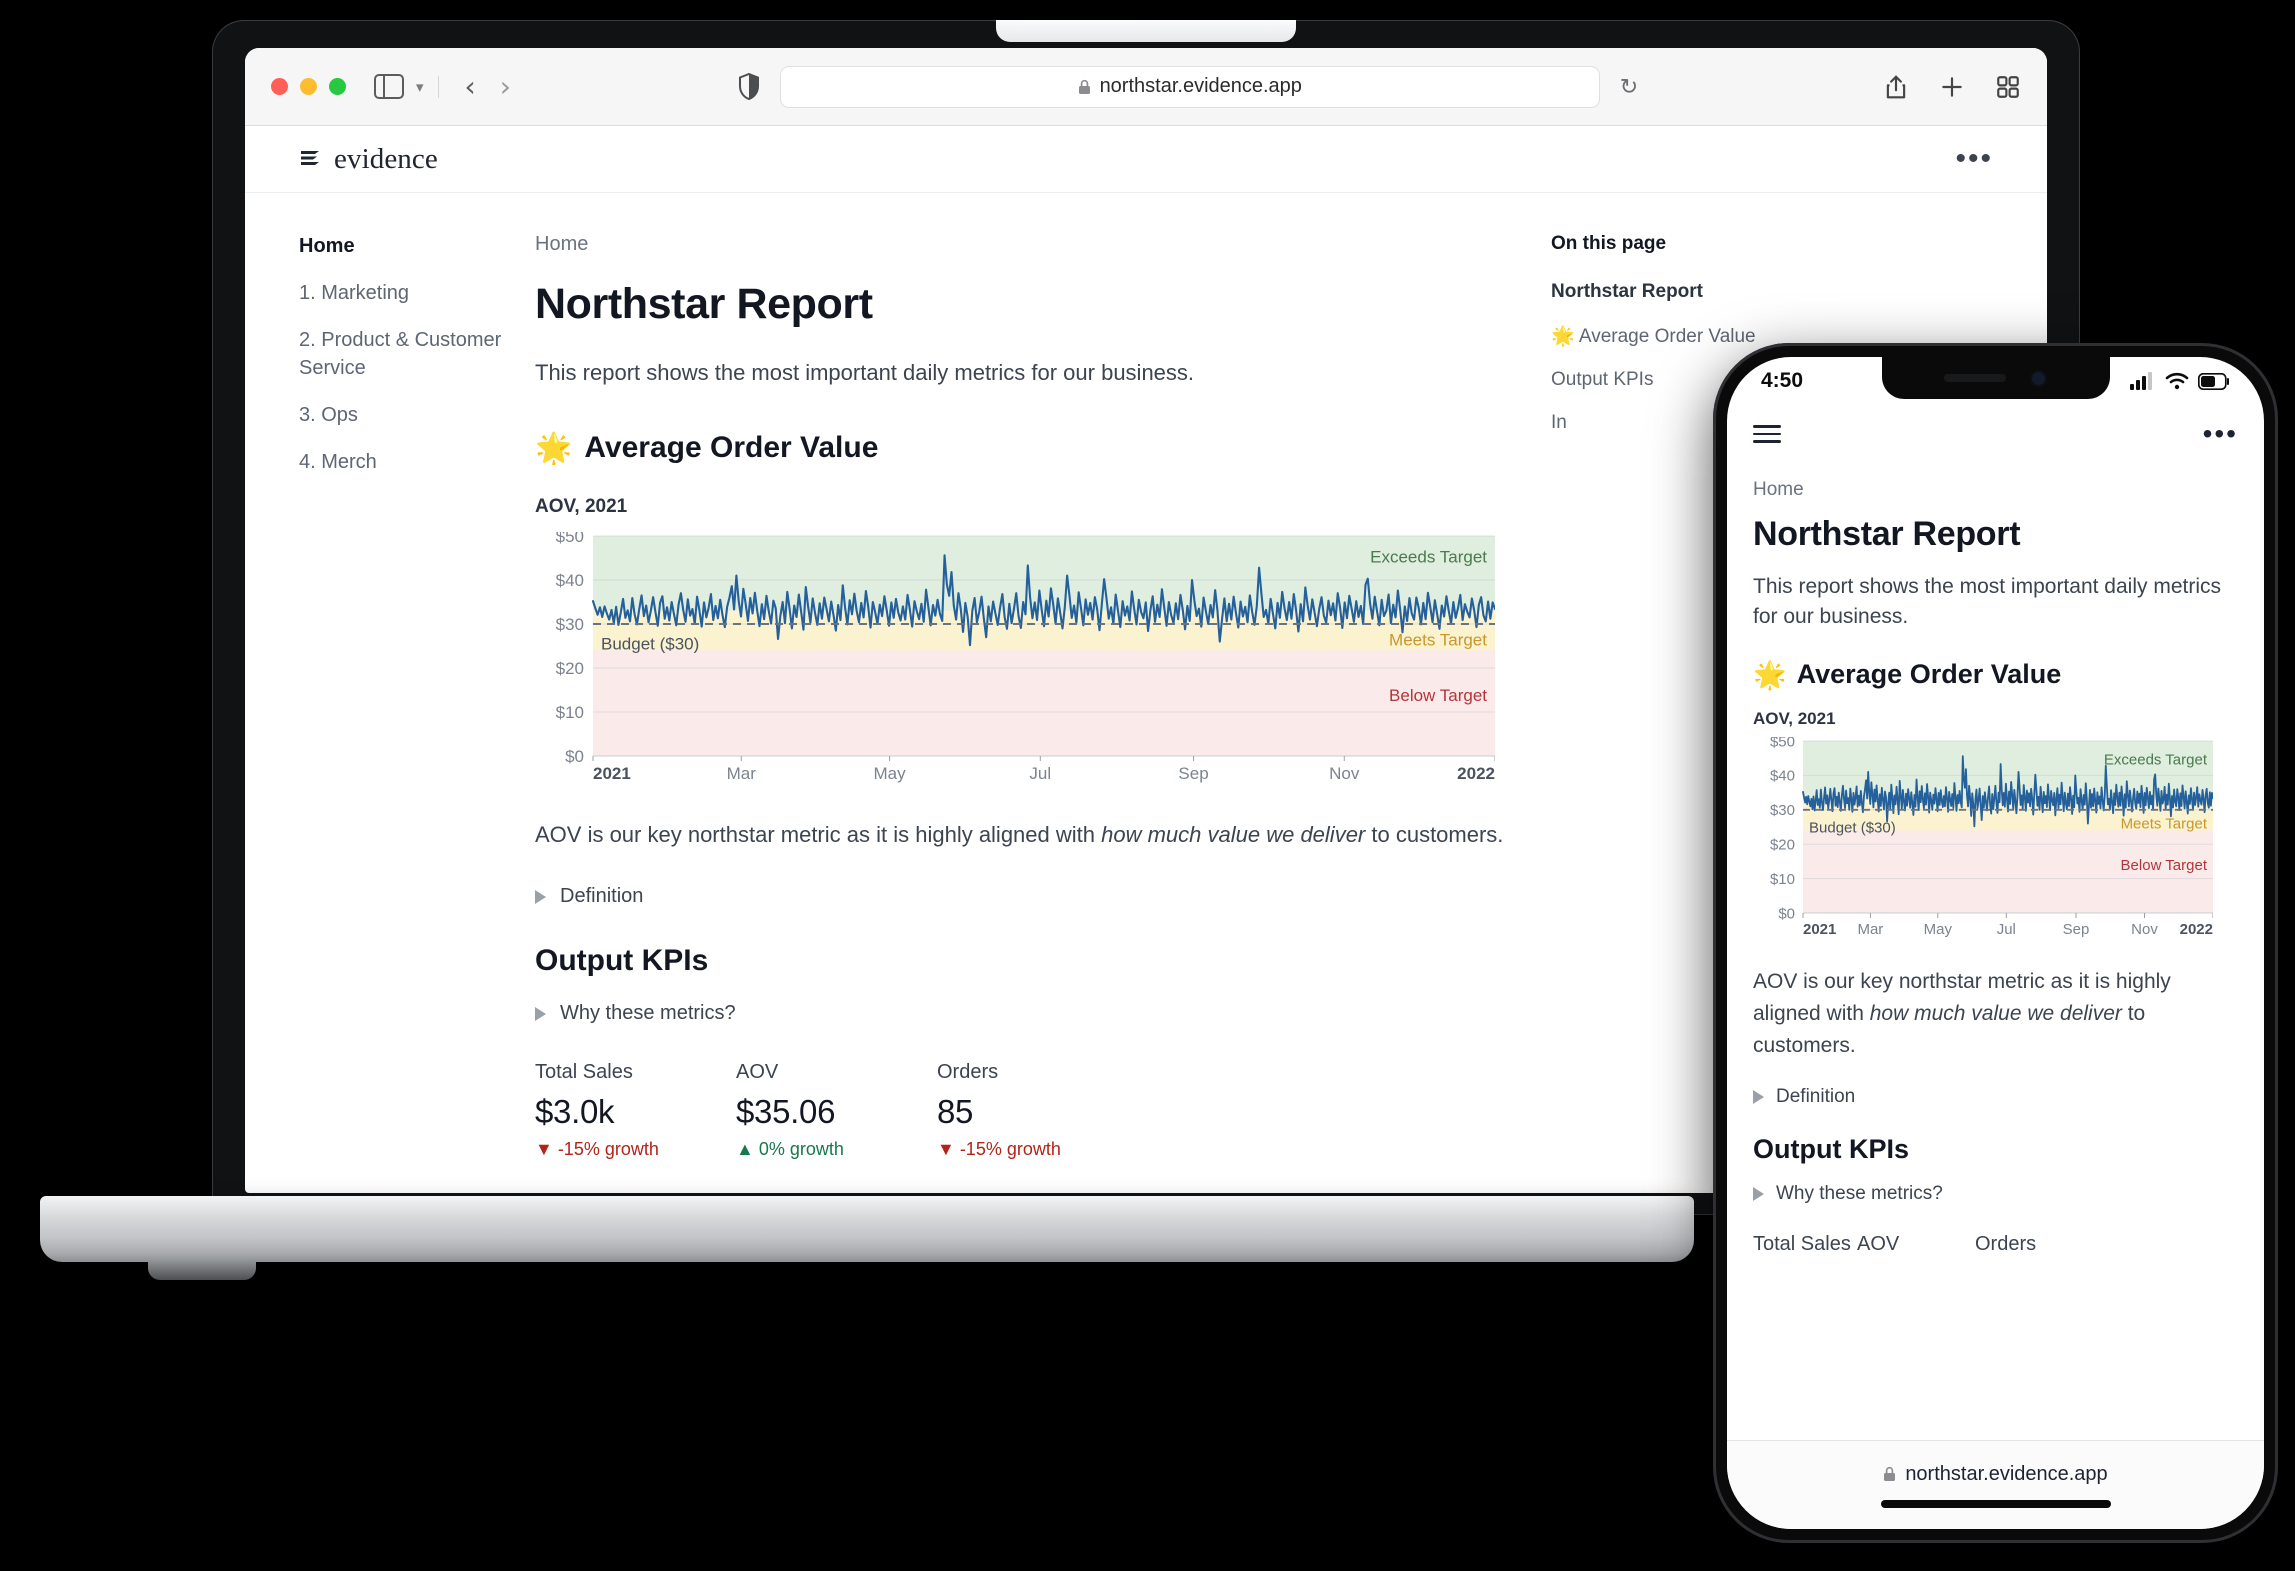  I want to click on aov-description-emphasis: how much value we deliver, so click(1233, 834).